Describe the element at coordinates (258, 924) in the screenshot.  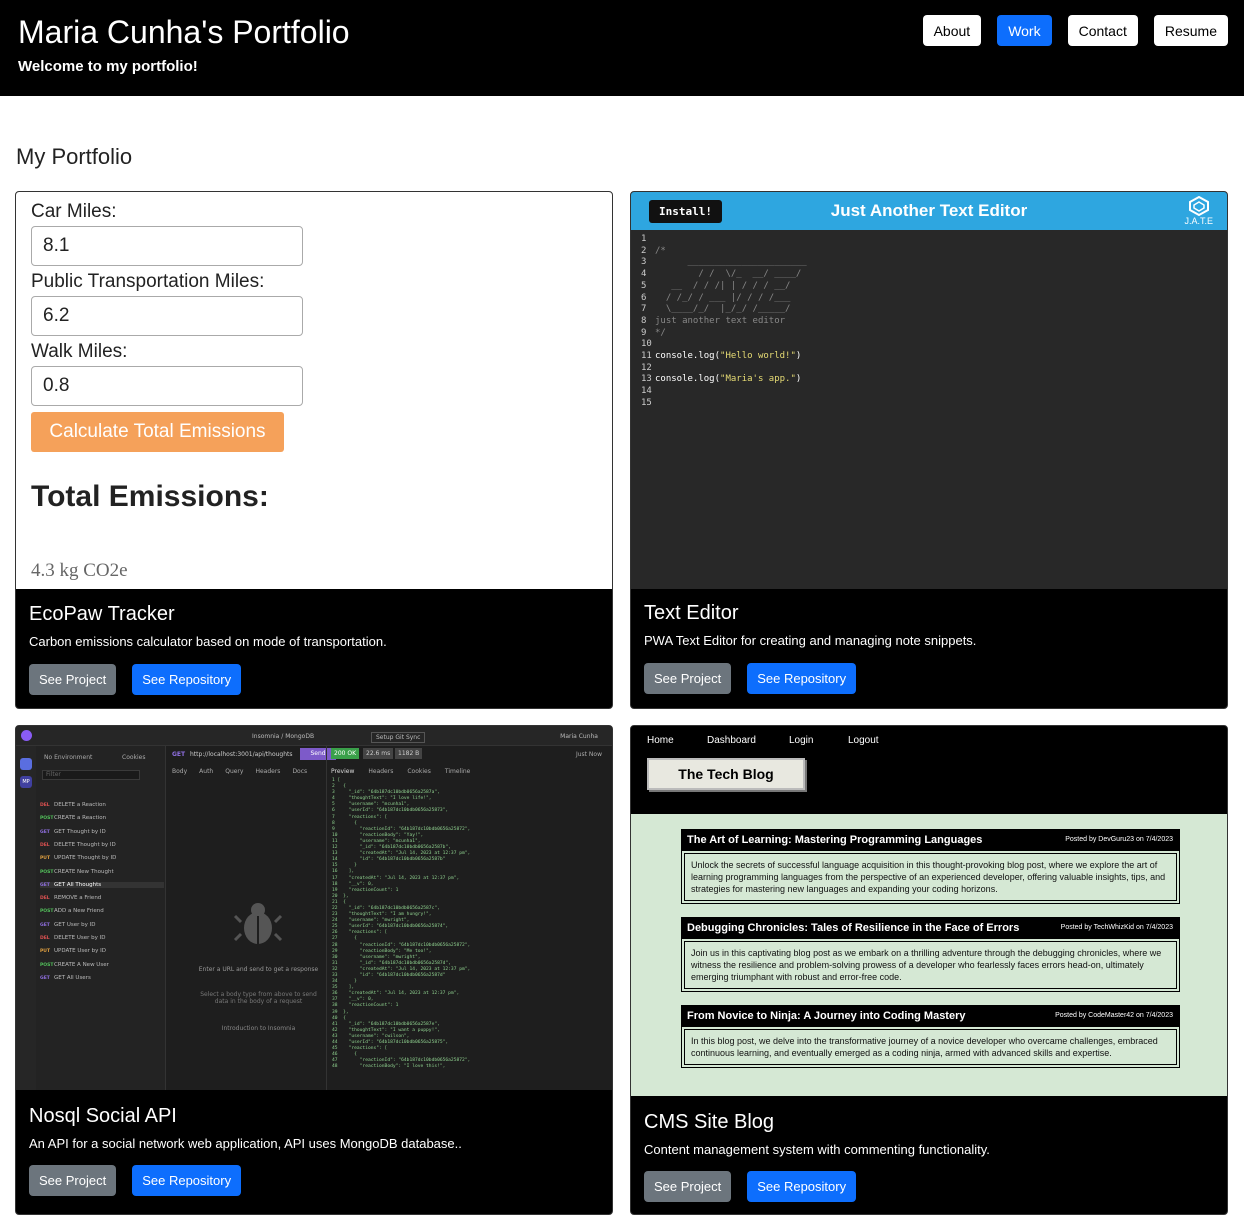
I see `bug-icon` at that location.